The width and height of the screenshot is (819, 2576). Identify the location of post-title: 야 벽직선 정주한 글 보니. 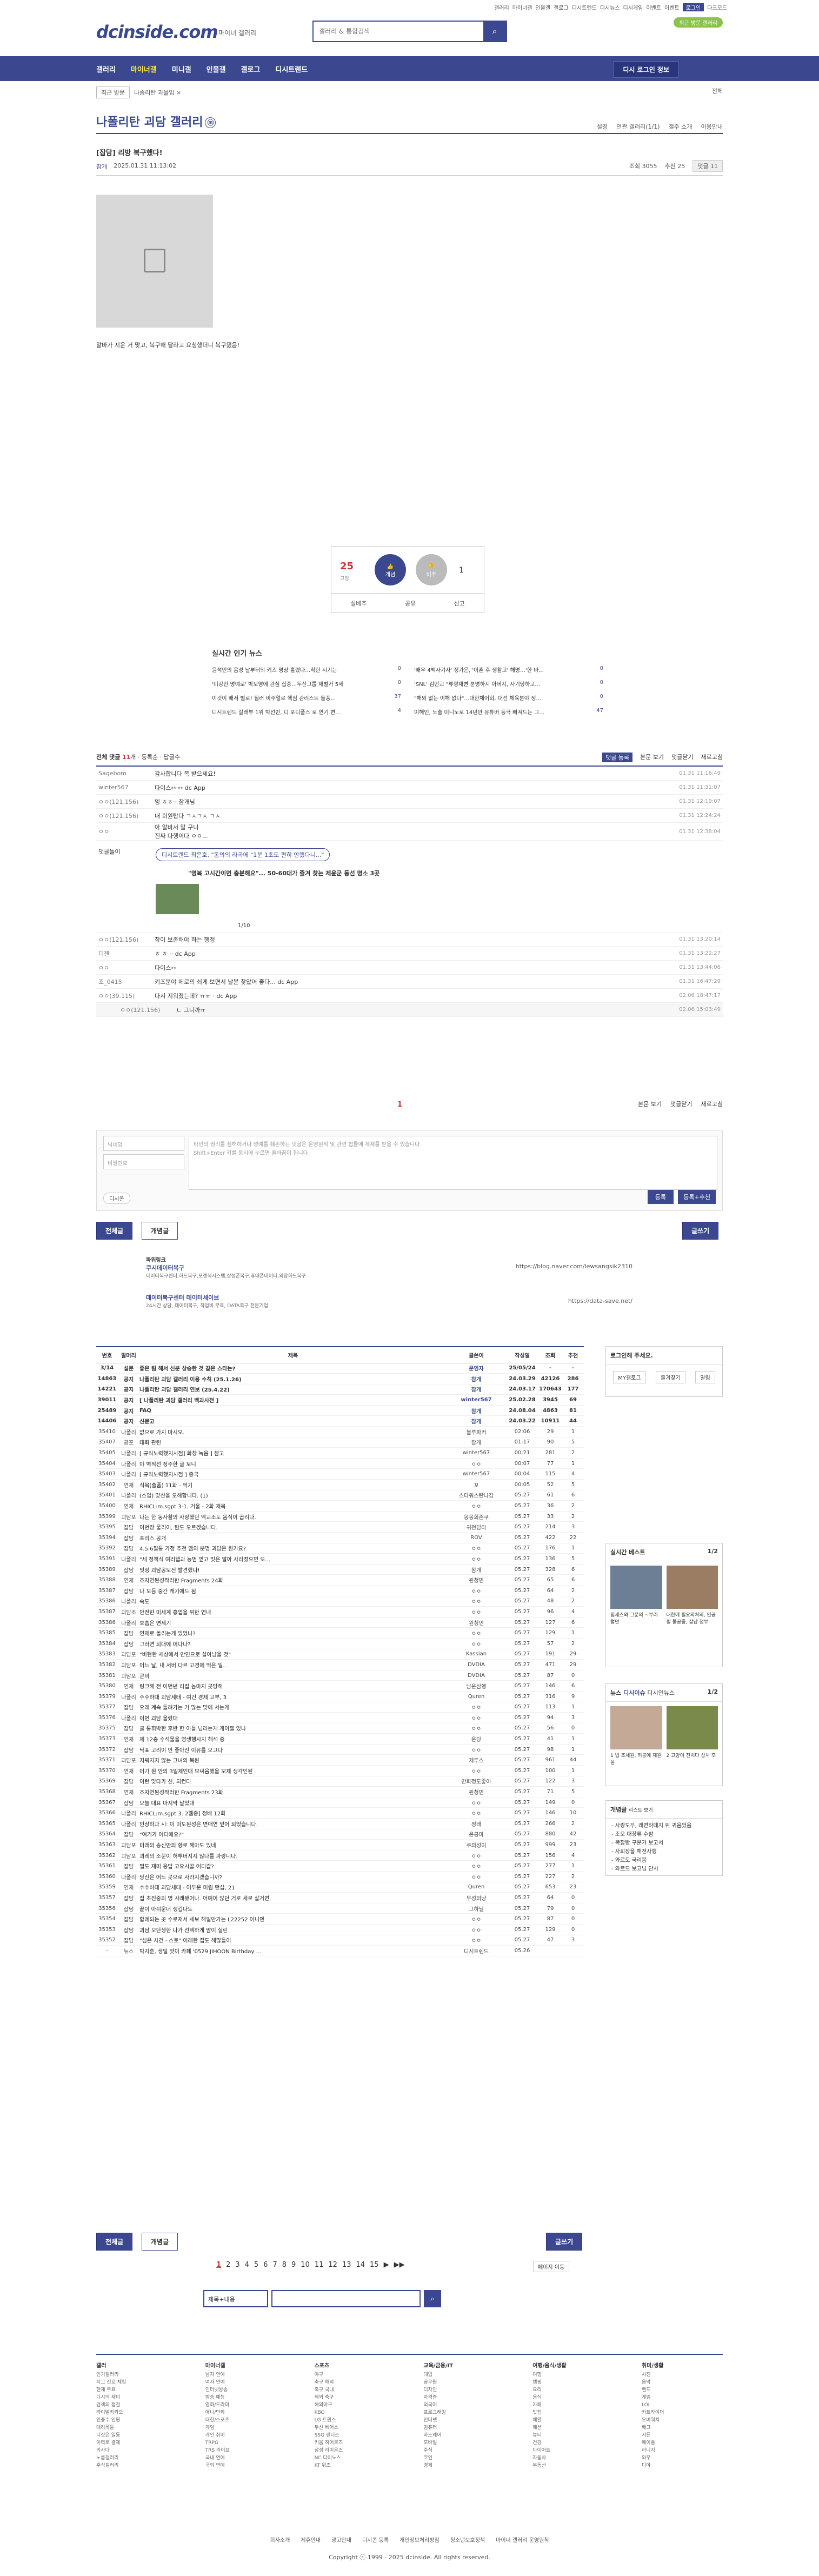
(293, 1463).